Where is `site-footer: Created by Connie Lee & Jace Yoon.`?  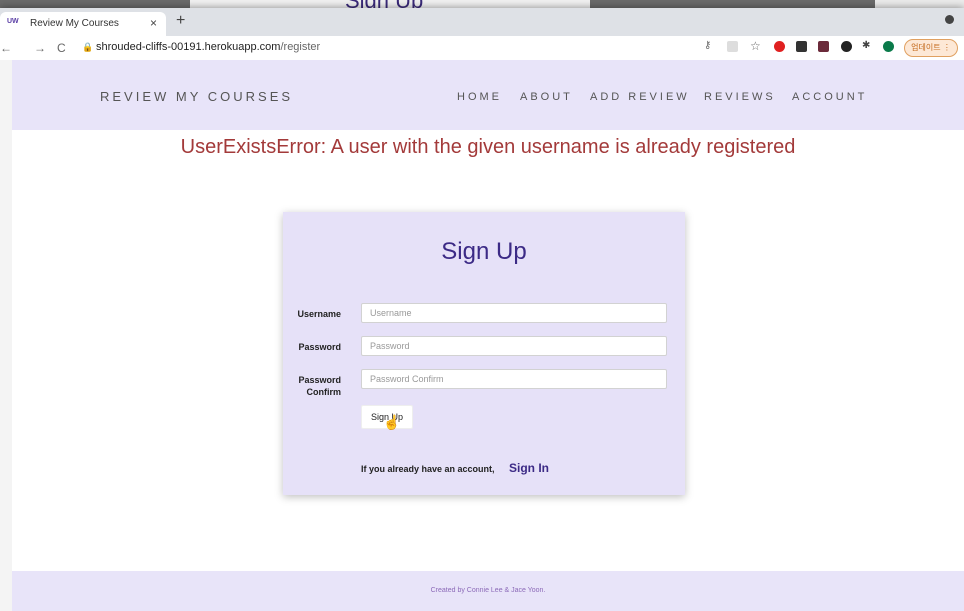 site-footer: Created by Connie Lee & Jace Yoon. is located at coordinates (488, 591).